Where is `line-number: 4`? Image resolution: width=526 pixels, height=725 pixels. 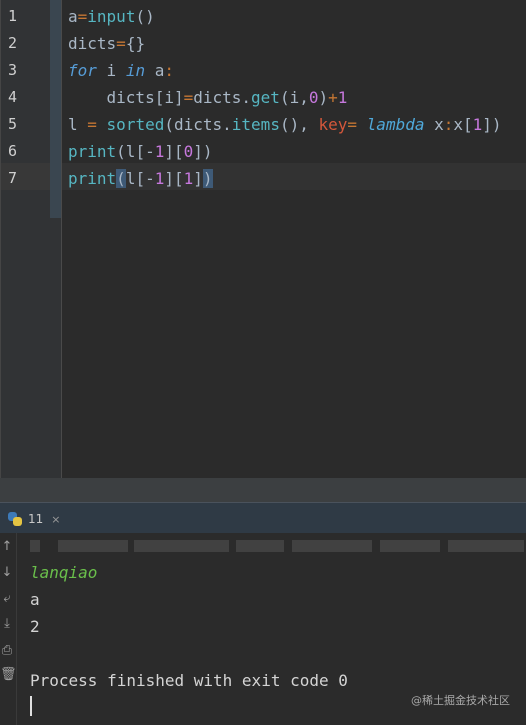
line-number: 4 is located at coordinates (13, 97).